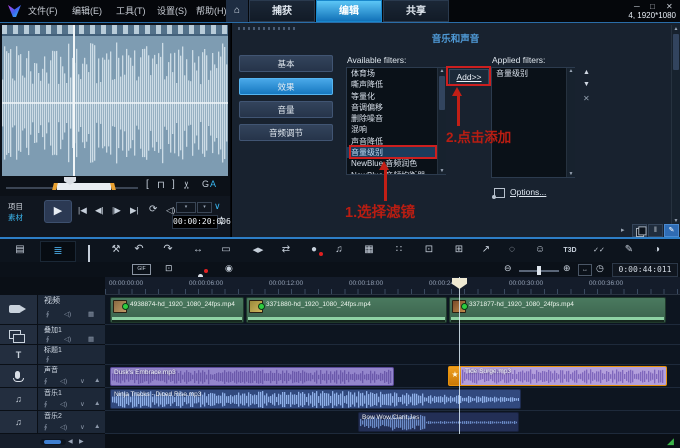 The width and height of the screenshot is (680, 448). I want to click on maximize-icon: □, so click(652, 6).